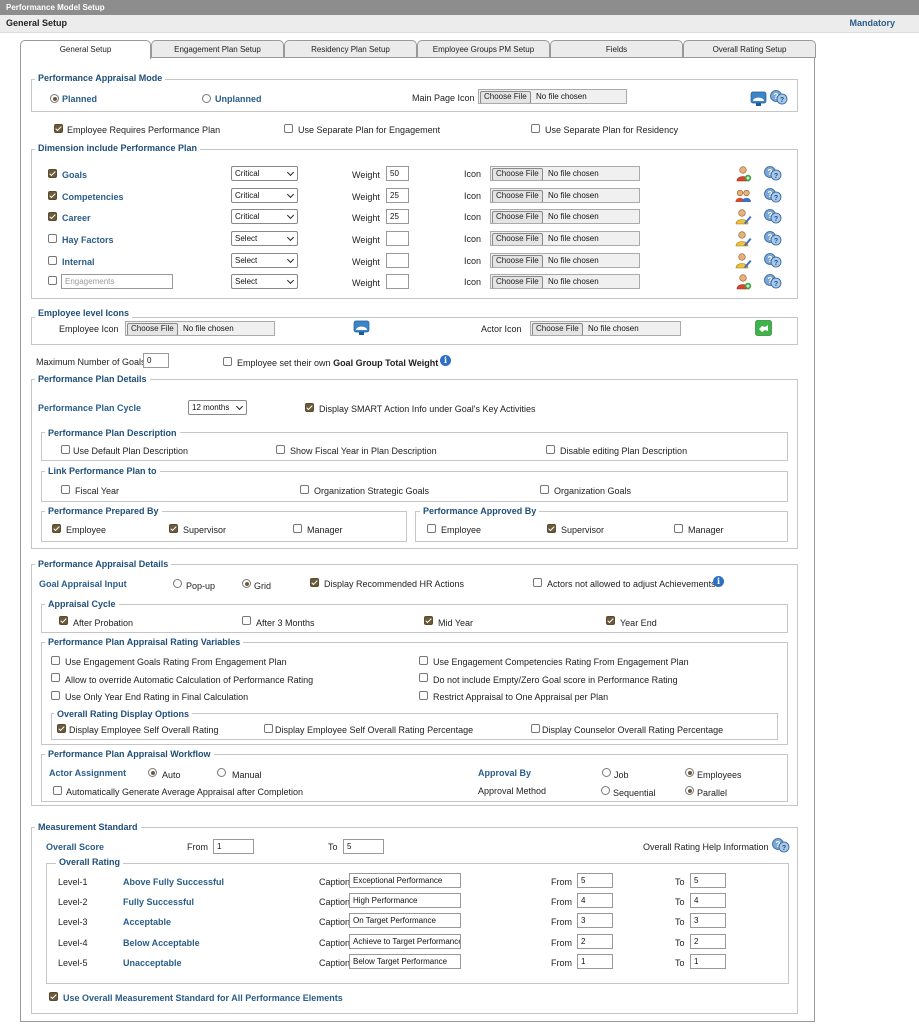 The width and height of the screenshot is (919, 1024). Describe the element at coordinates (397, 260) in the screenshot. I see `dimension-internal-weight-input` at that location.